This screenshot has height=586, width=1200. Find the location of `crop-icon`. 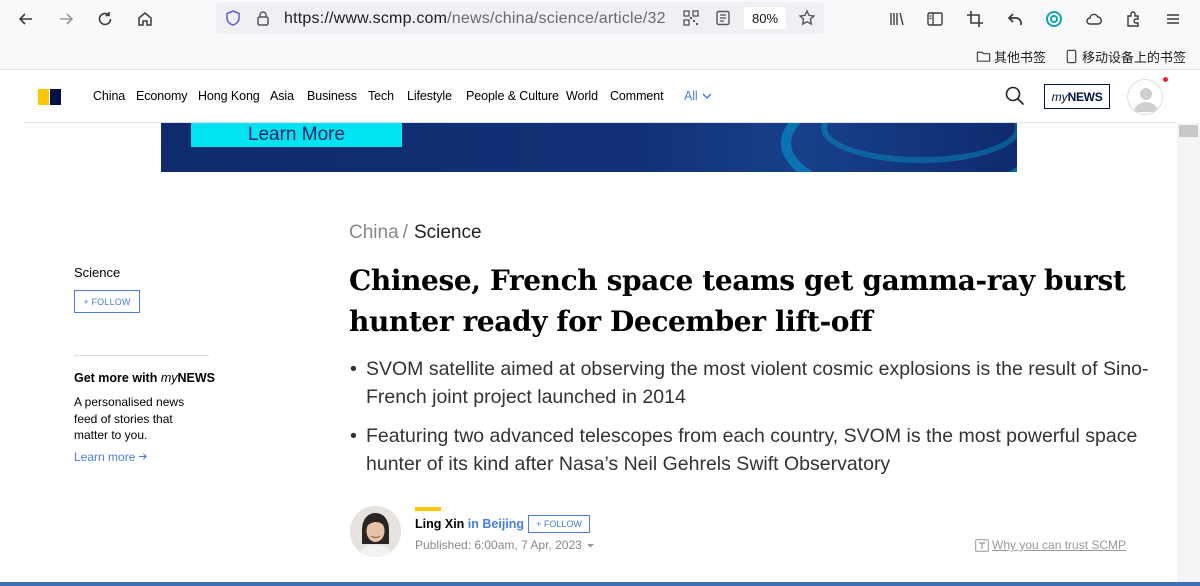

crop-icon is located at coordinates (975, 19).